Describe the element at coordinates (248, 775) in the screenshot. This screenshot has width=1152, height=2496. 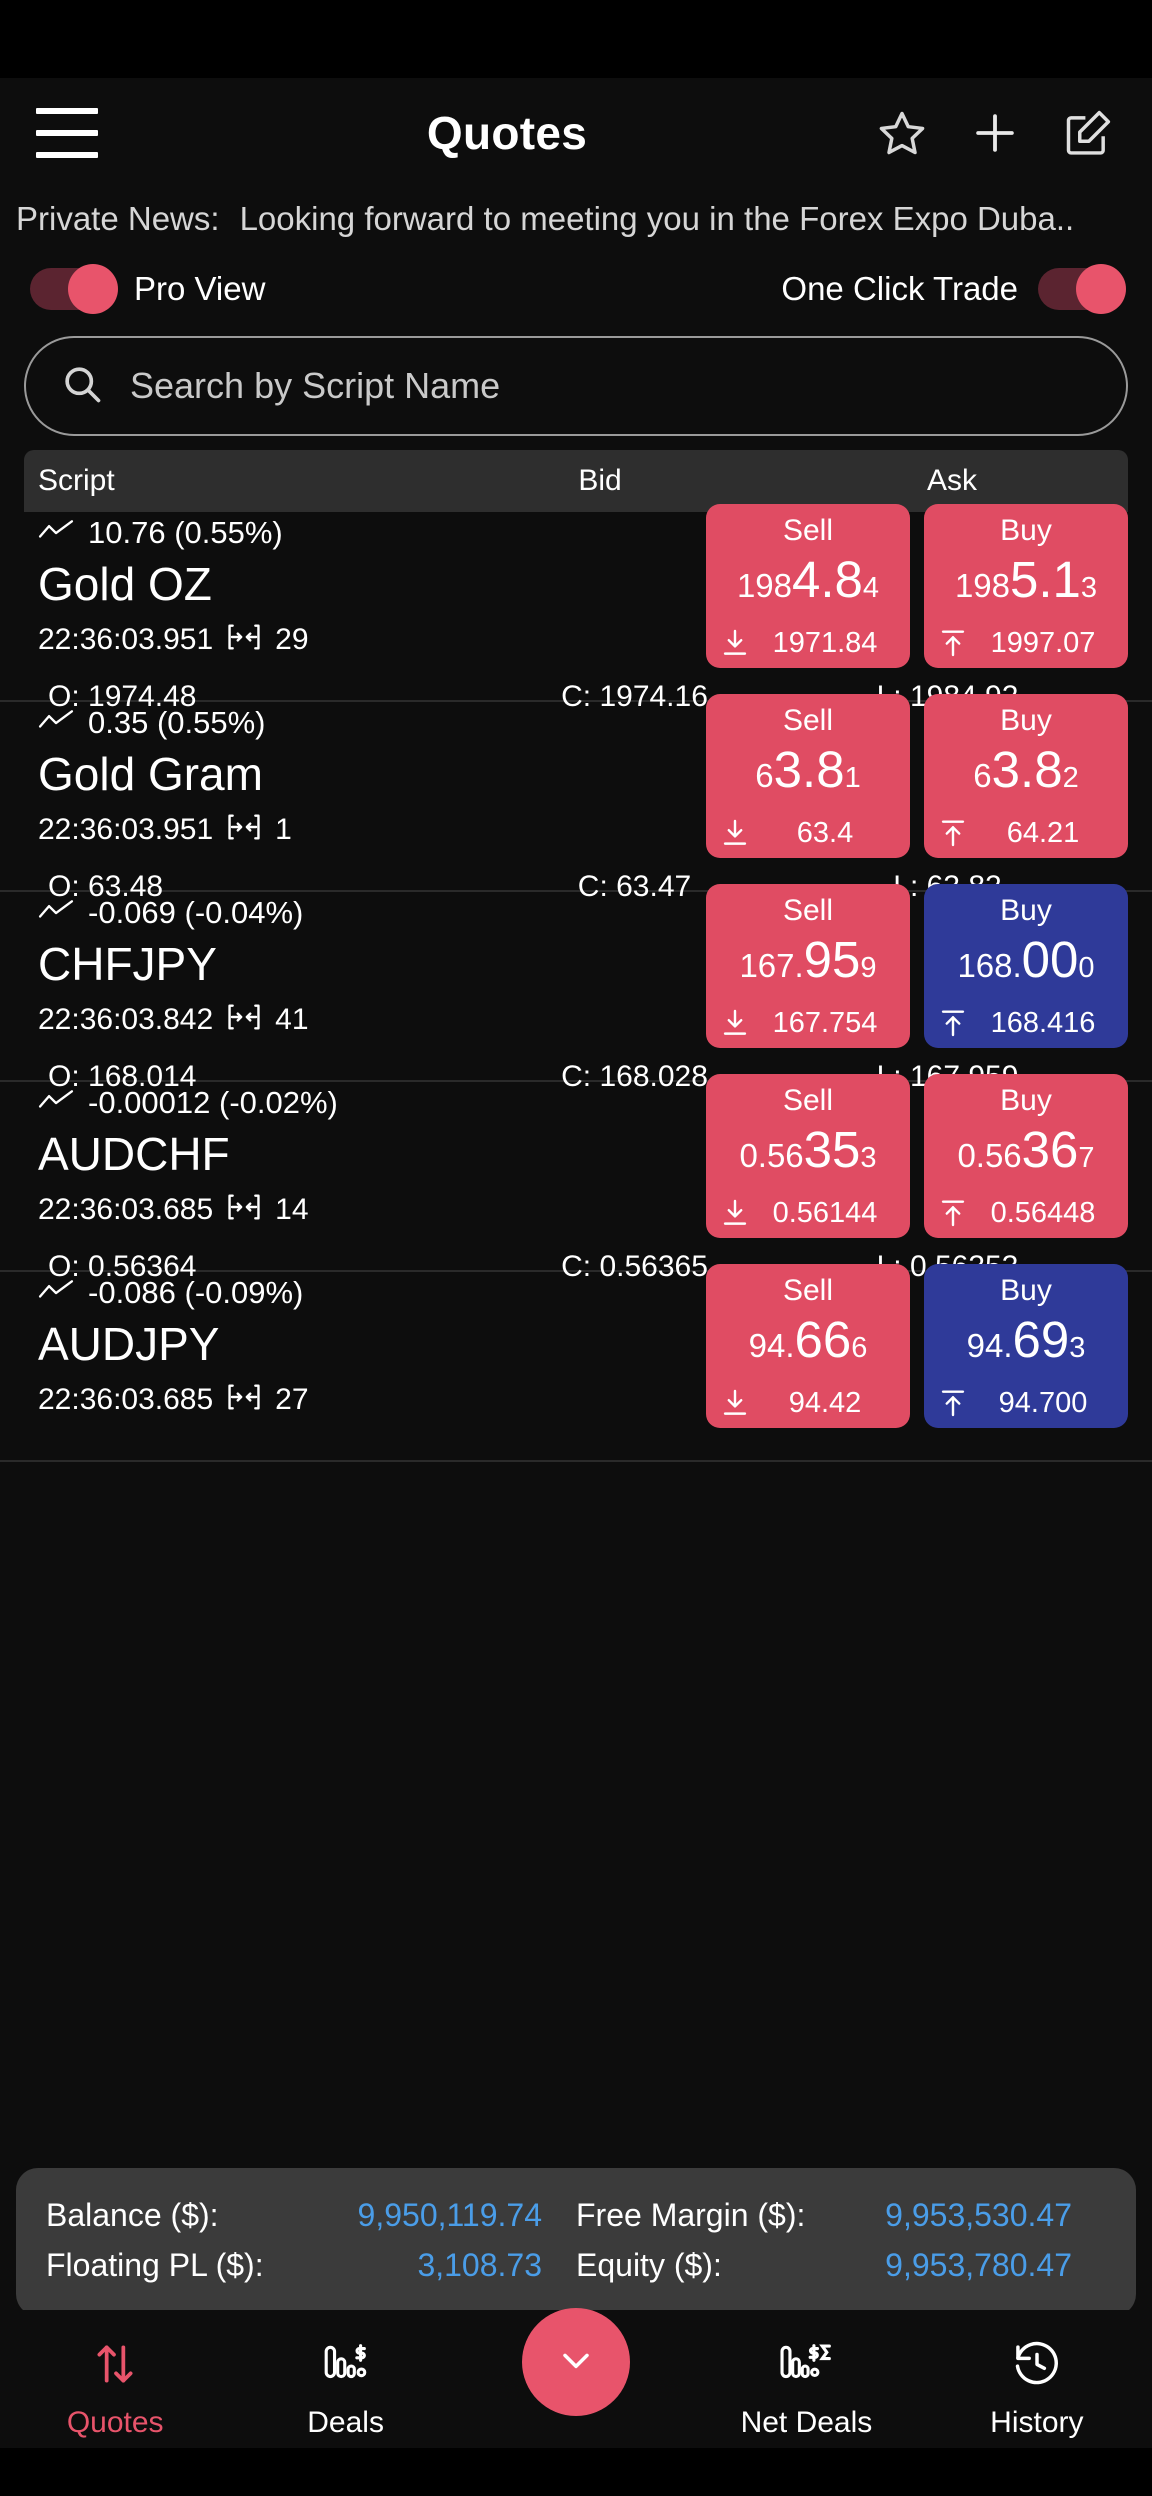
I see `quote-info: 0.35 (0.55%) Gold Gram 22:36:03.951 1` at that location.